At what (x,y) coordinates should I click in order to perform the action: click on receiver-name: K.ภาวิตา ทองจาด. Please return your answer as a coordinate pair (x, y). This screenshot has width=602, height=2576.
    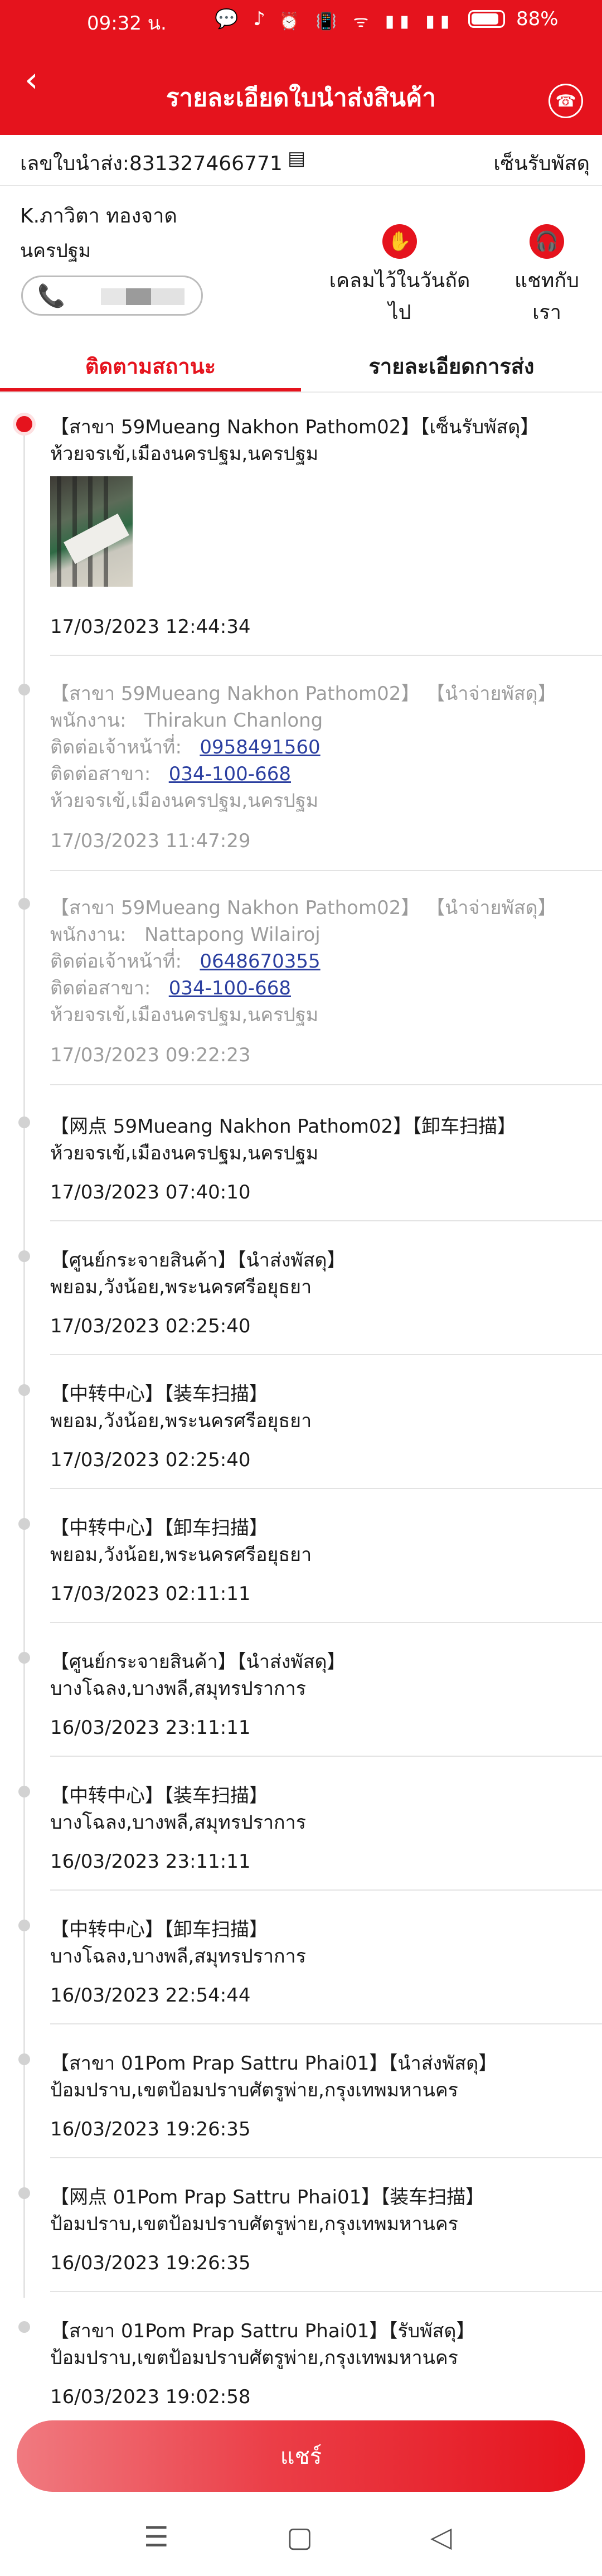
    Looking at the image, I should click on (99, 216).